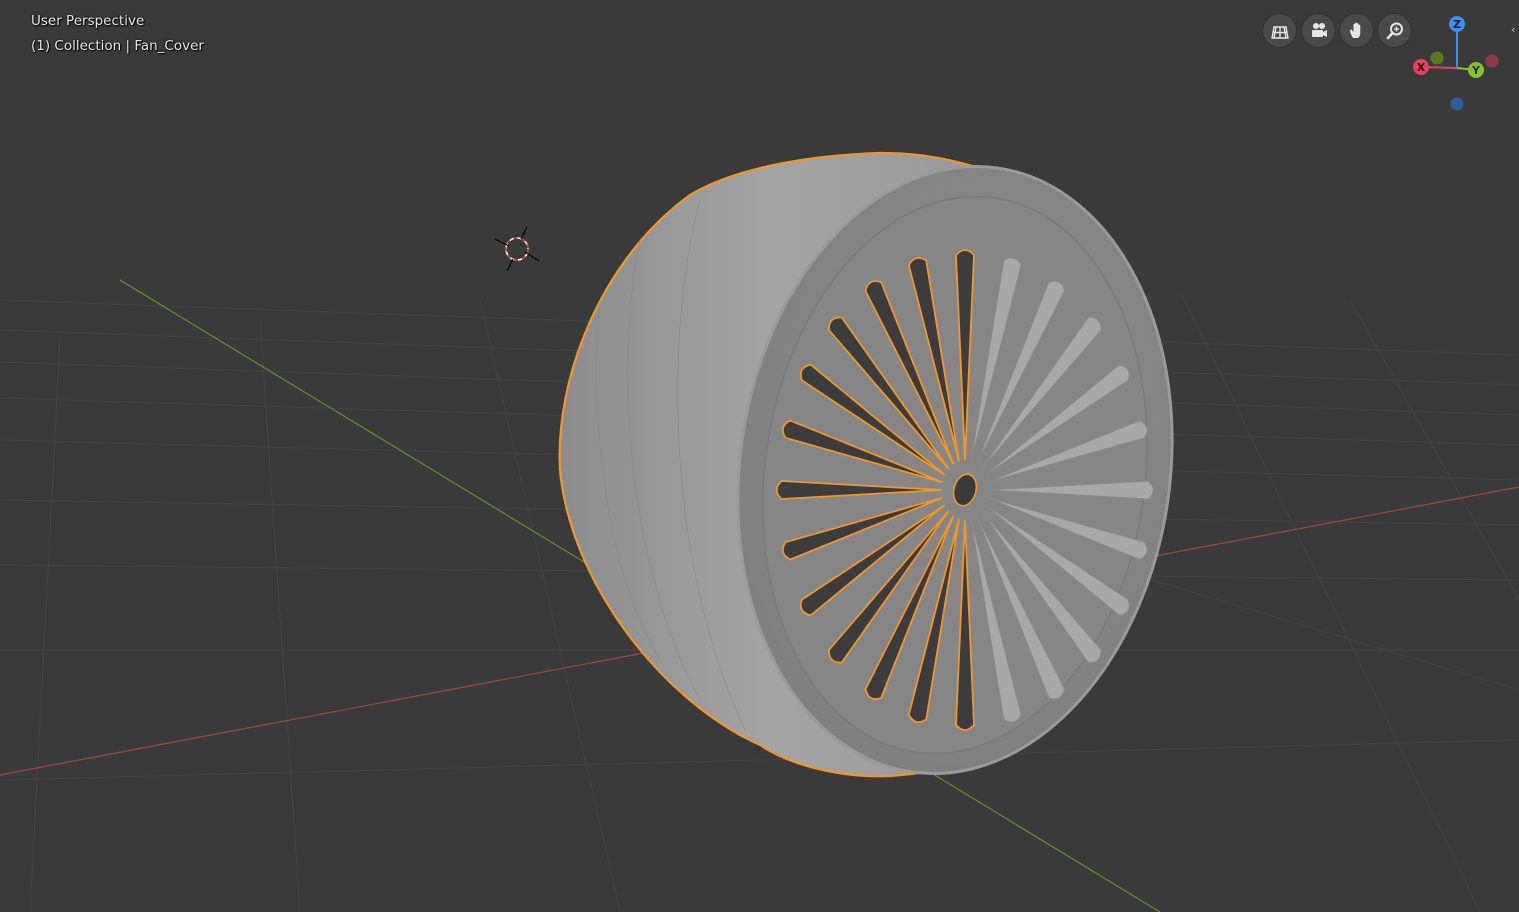 This screenshot has width=1519, height=912. I want to click on orientation-gizmo: Z X Y, so click(1455, 62).